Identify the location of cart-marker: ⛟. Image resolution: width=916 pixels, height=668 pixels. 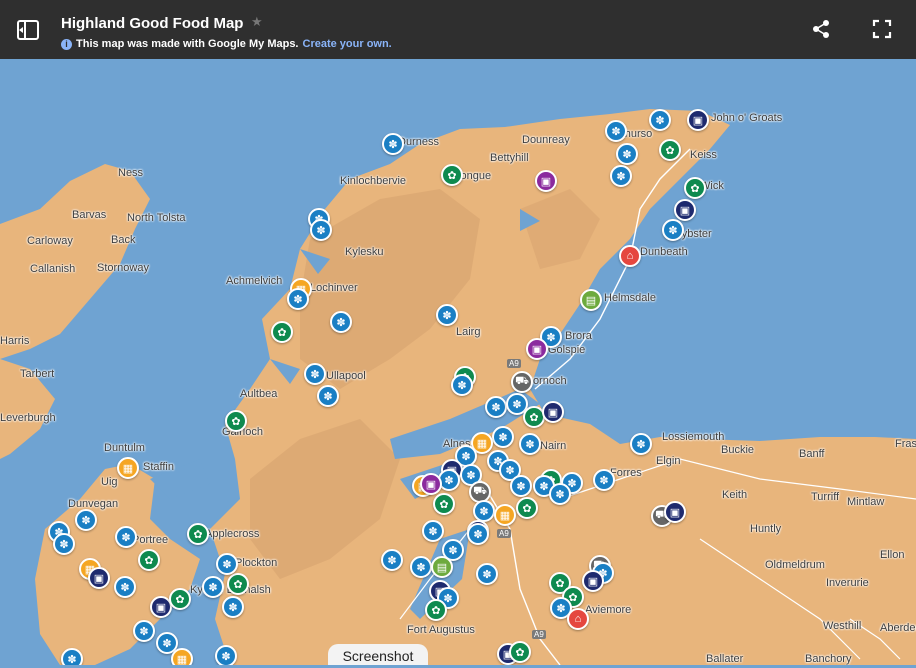
(522, 382).